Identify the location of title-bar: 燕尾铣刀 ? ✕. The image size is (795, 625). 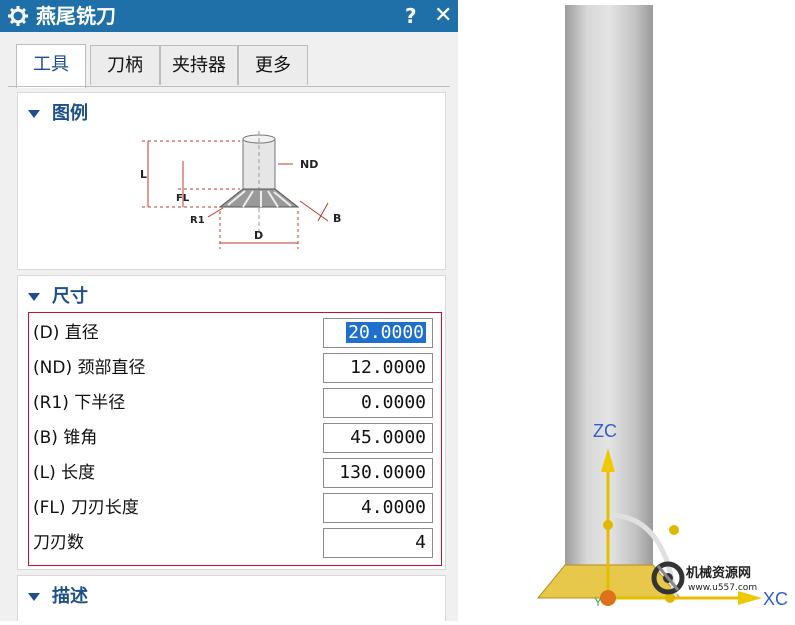
(229, 16).